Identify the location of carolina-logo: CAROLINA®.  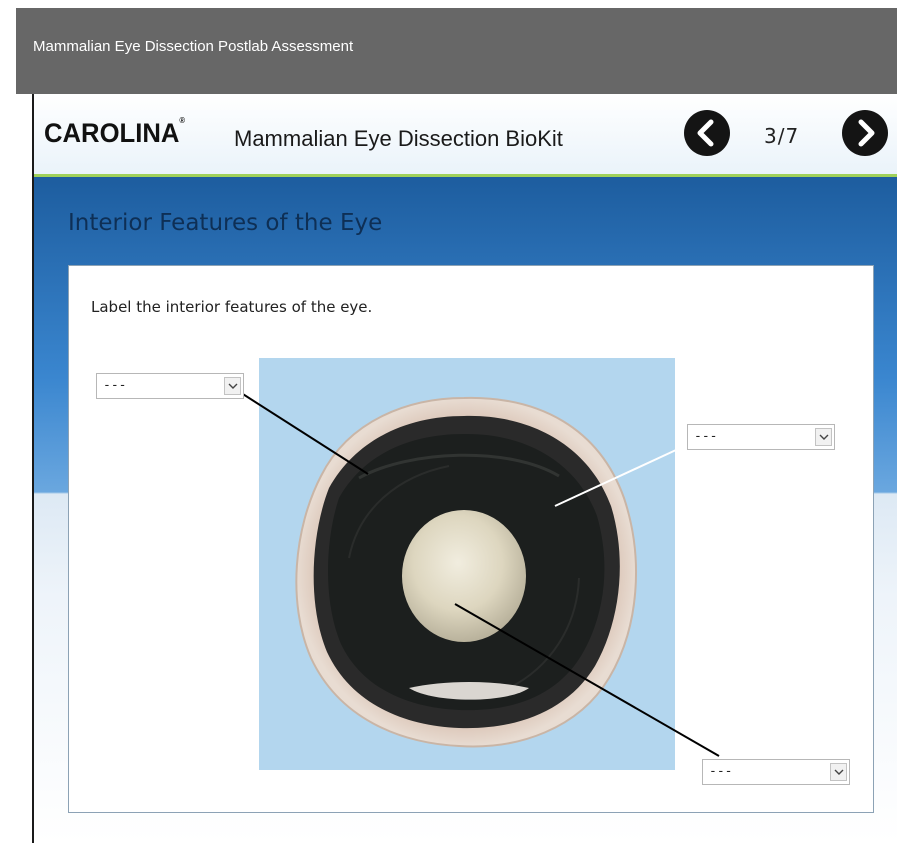
(114, 132).